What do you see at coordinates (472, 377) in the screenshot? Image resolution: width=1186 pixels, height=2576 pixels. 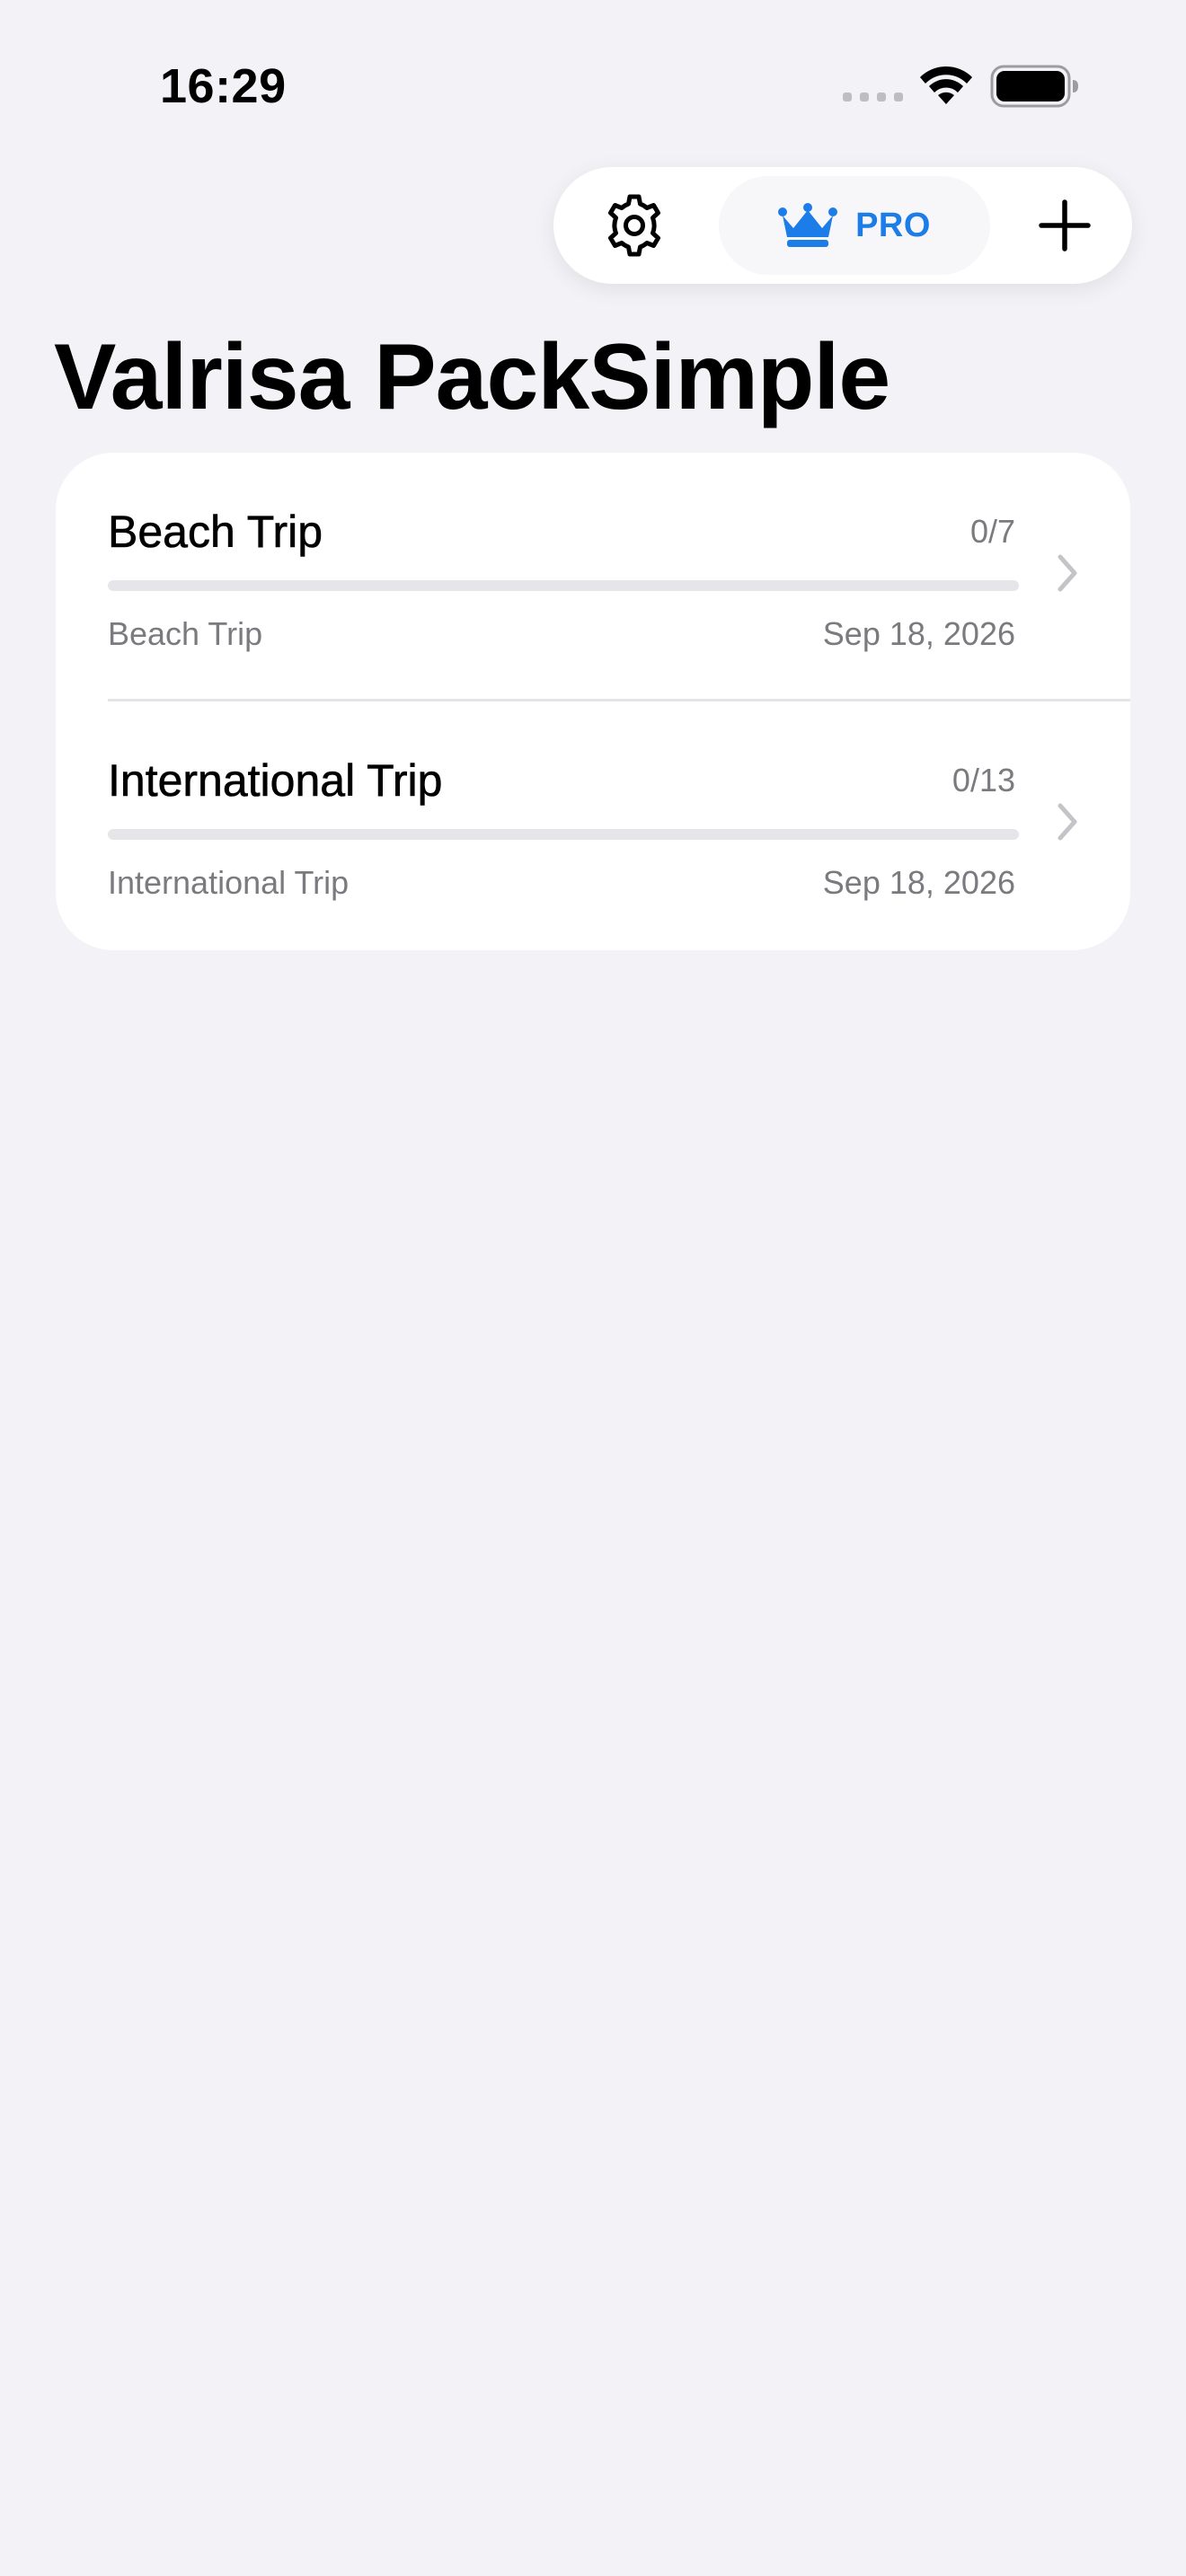 I see `page-title: Valrisa PackSimple` at bounding box center [472, 377].